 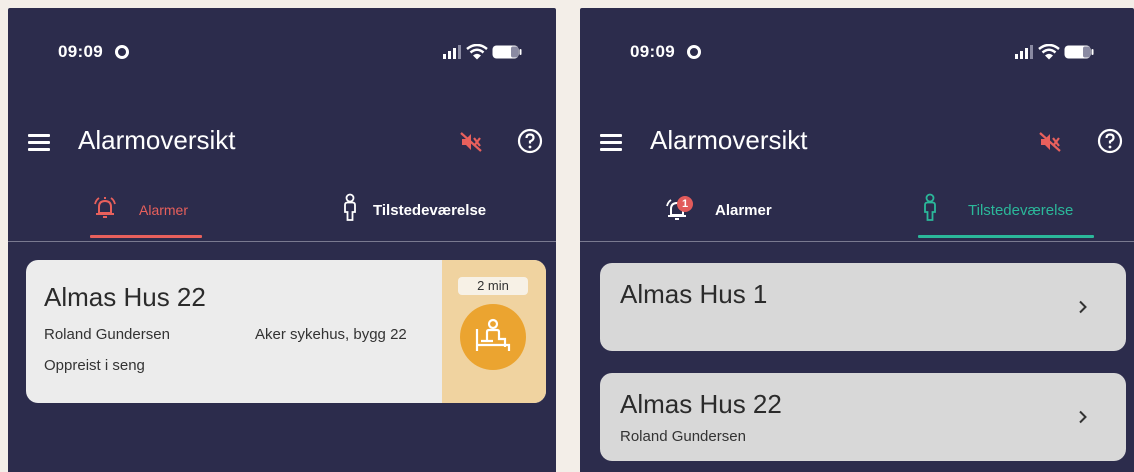 What do you see at coordinates (683, 436) in the screenshot?
I see `location-subtitle: Roland Gundersen` at bounding box center [683, 436].